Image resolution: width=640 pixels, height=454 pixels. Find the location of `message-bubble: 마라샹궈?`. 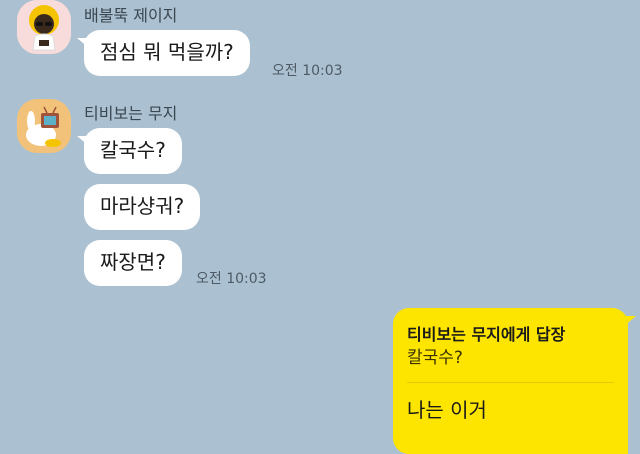

message-bubble: 마라샹궈? is located at coordinates (142, 207).